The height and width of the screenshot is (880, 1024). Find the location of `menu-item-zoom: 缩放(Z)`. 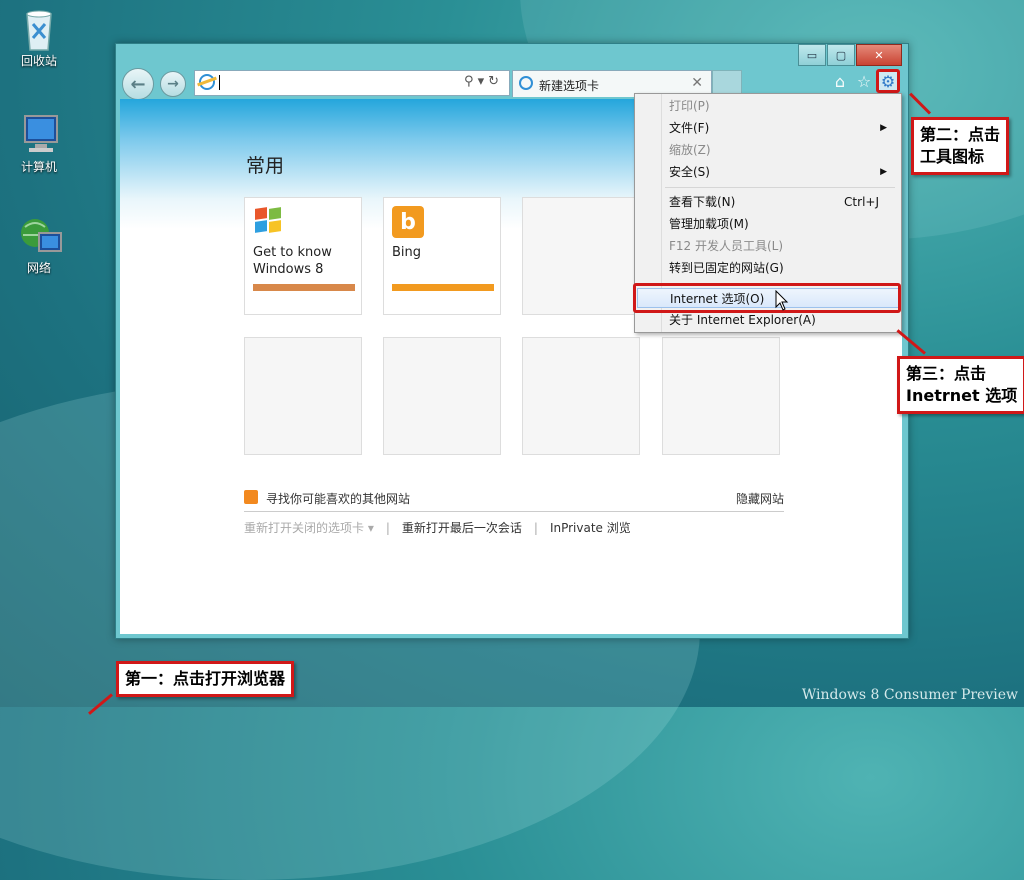

menu-item-zoom: 缩放(Z) is located at coordinates (778, 150).